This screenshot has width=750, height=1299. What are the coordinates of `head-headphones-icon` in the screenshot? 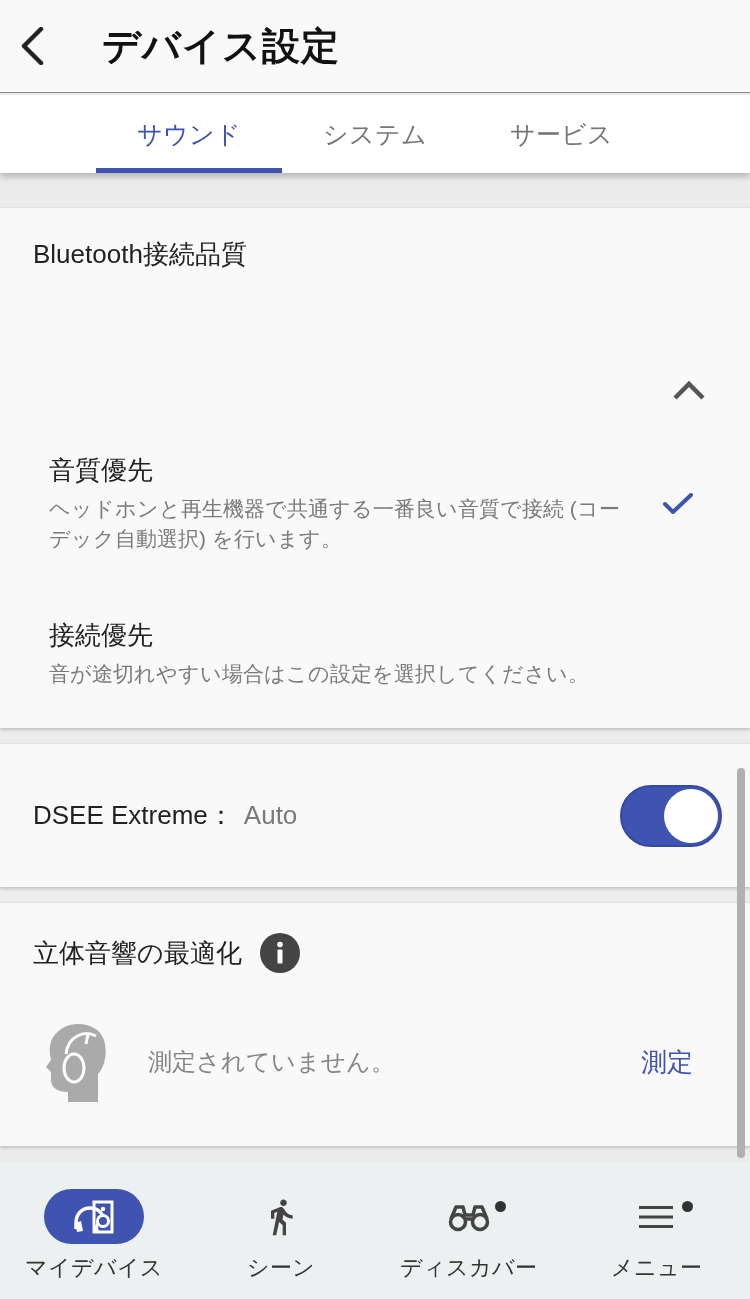 It's located at (75, 1062).